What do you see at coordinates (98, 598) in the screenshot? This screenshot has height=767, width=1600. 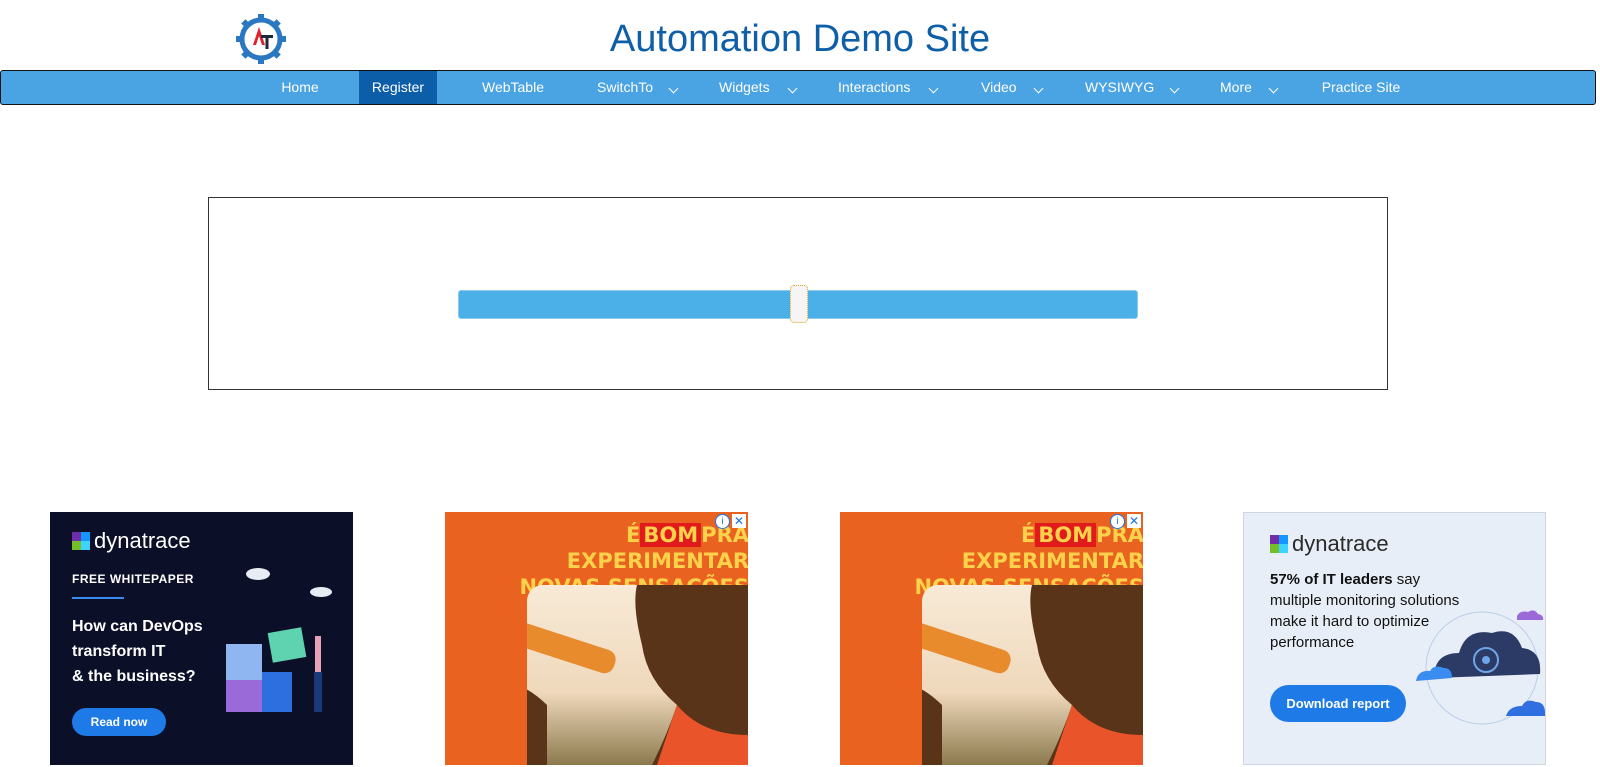 I see `divider` at bounding box center [98, 598].